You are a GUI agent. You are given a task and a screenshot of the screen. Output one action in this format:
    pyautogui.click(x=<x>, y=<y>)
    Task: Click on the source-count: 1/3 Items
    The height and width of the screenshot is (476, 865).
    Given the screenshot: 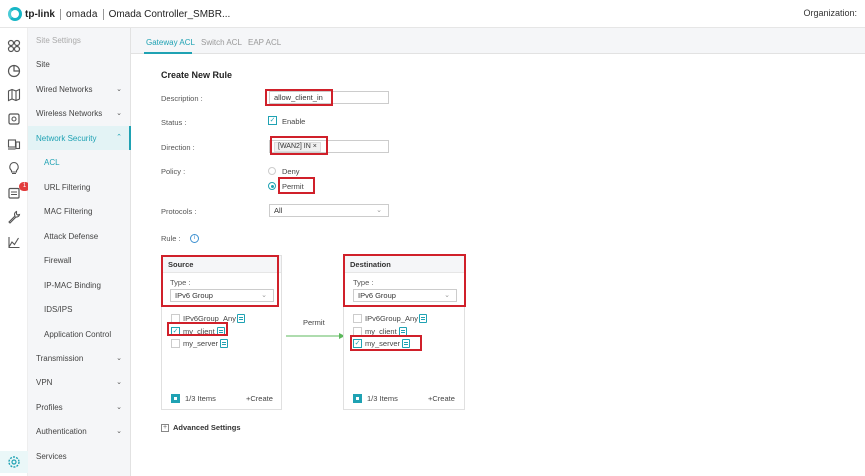 What is the action you would take?
    pyautogui.click(x=200, y=398)
    